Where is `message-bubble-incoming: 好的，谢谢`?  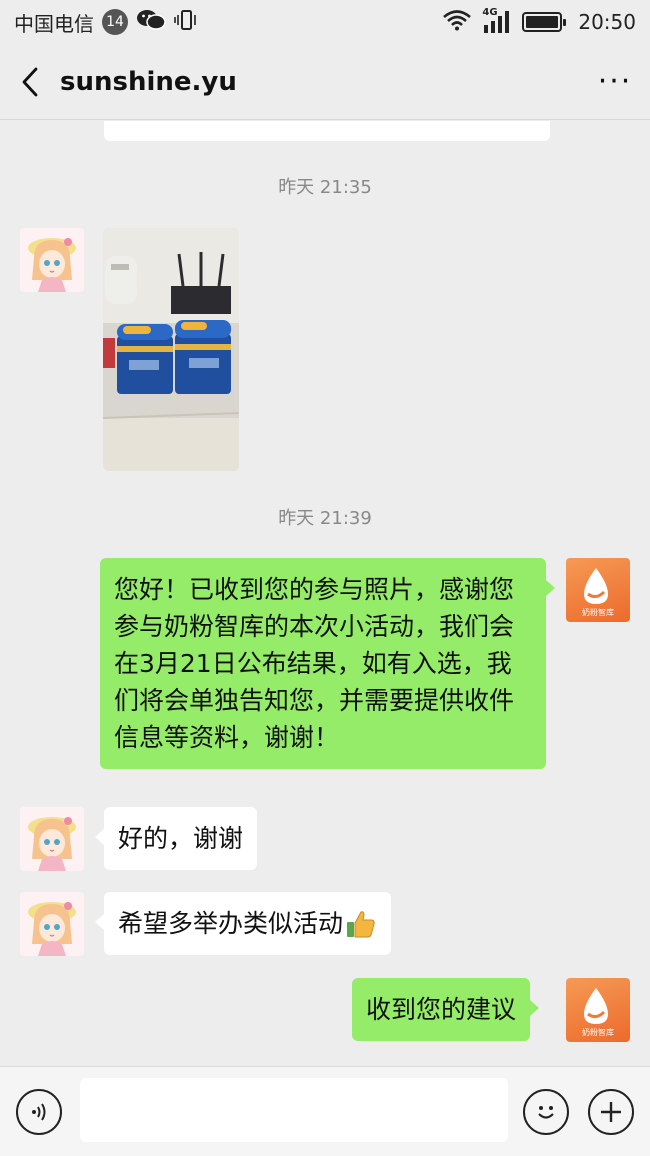 message-bubble-incoming: 好的，谢谢 is located at coordinates (176, 838).